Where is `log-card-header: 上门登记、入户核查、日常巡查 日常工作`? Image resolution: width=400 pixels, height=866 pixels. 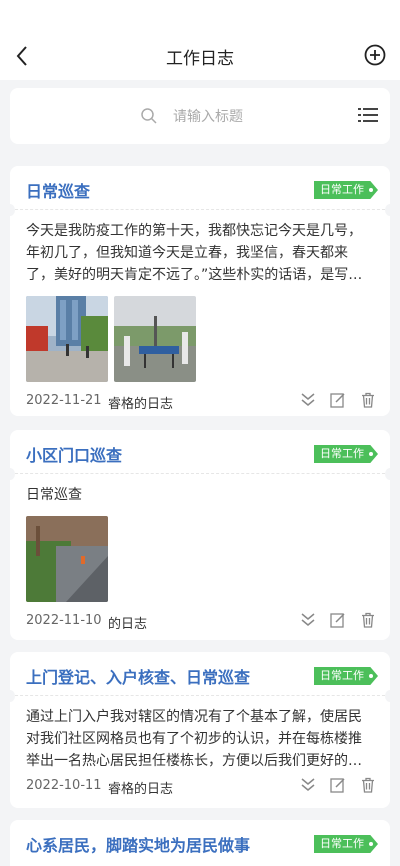
log-card-header: 上门登记、入户核查、日常巡查 日常工作 is located at coordinates (200, 674).